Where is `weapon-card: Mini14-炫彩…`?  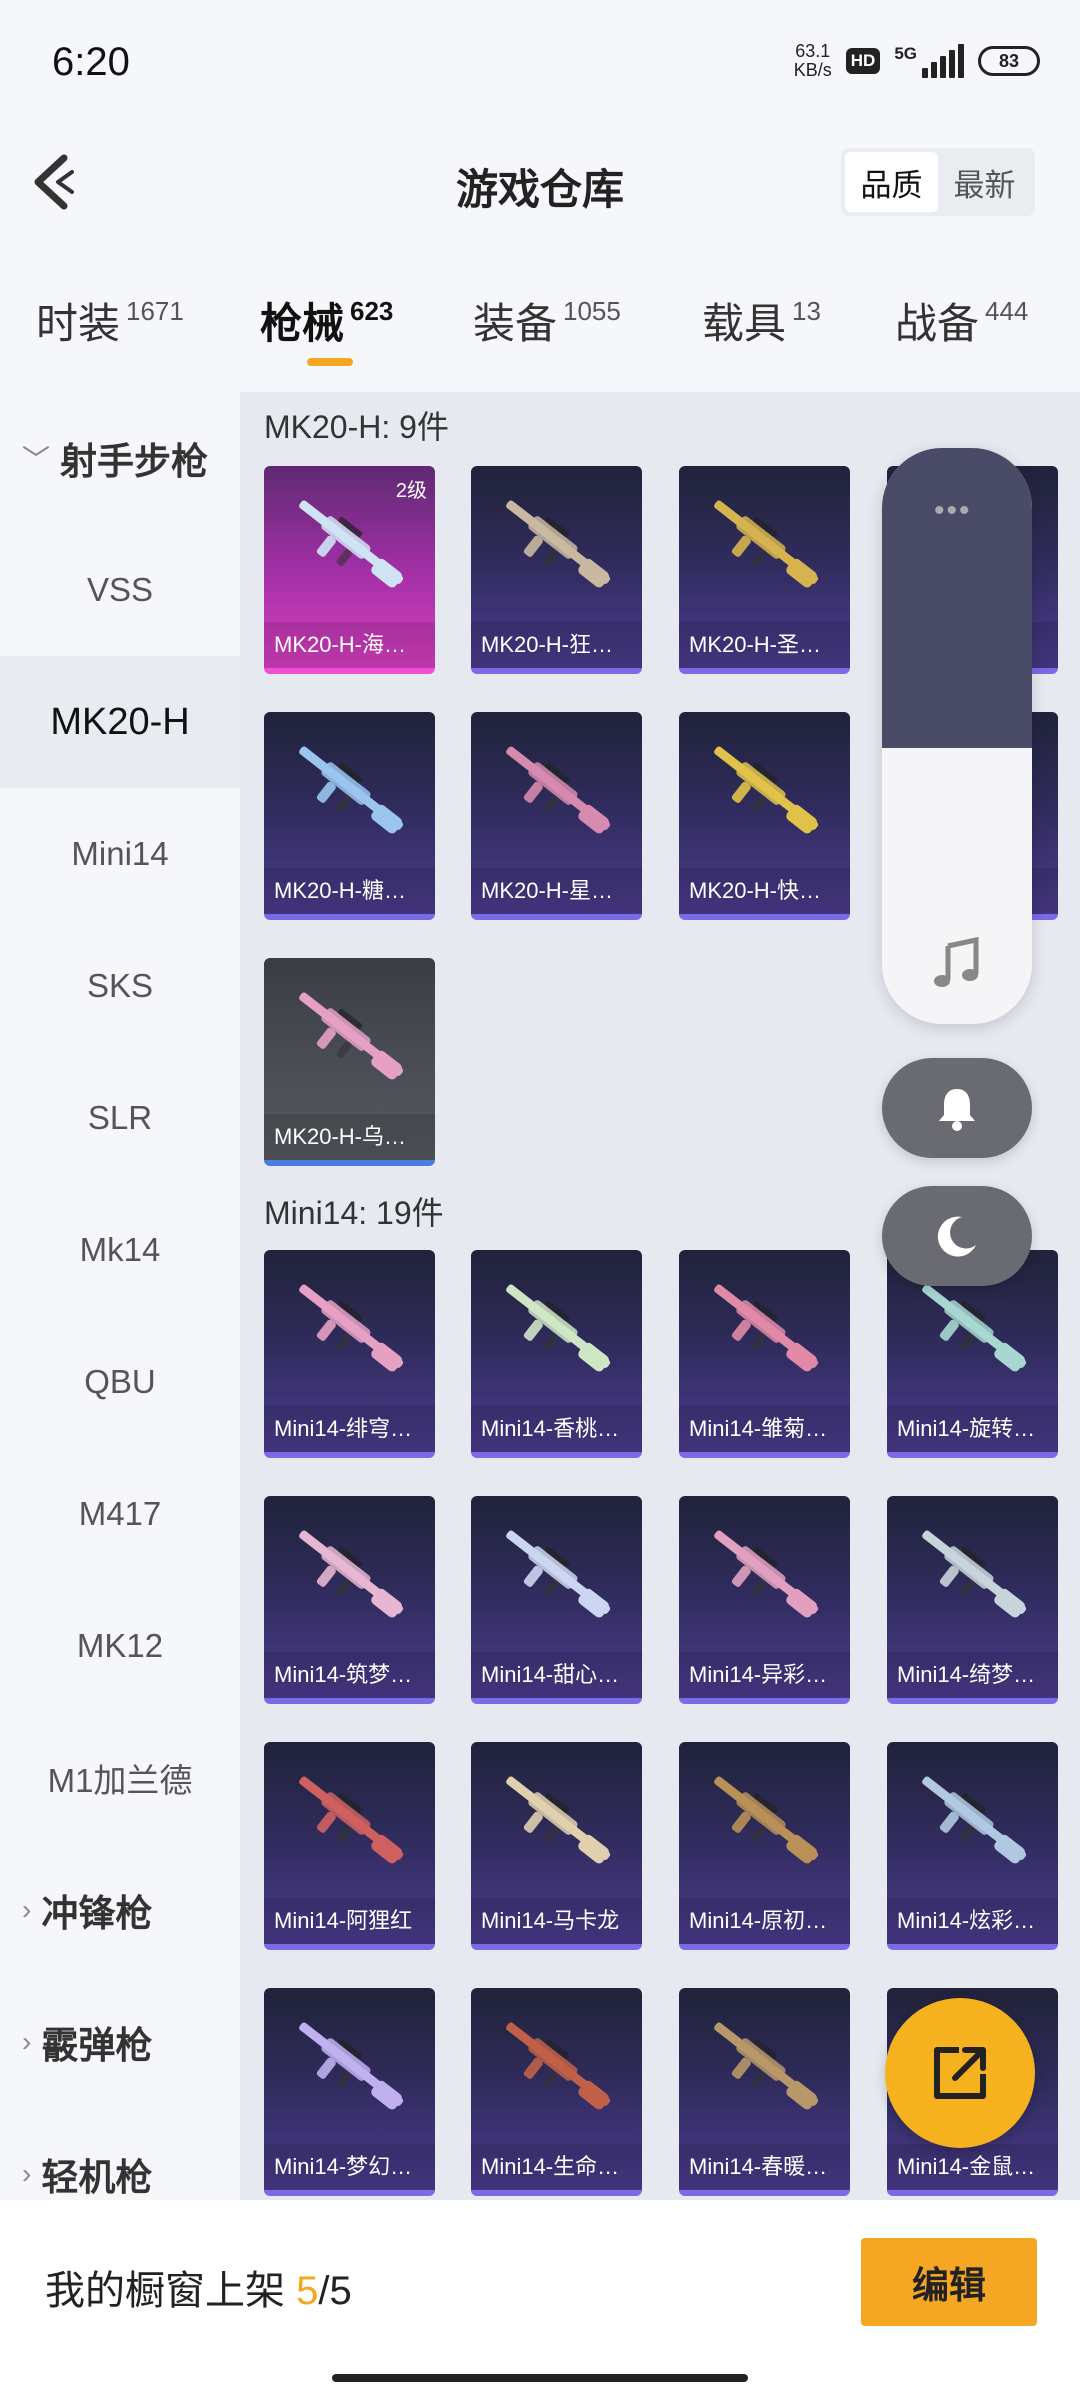
weapon-card: Mini14-炫彩… is located at coordinates (972, 1846).